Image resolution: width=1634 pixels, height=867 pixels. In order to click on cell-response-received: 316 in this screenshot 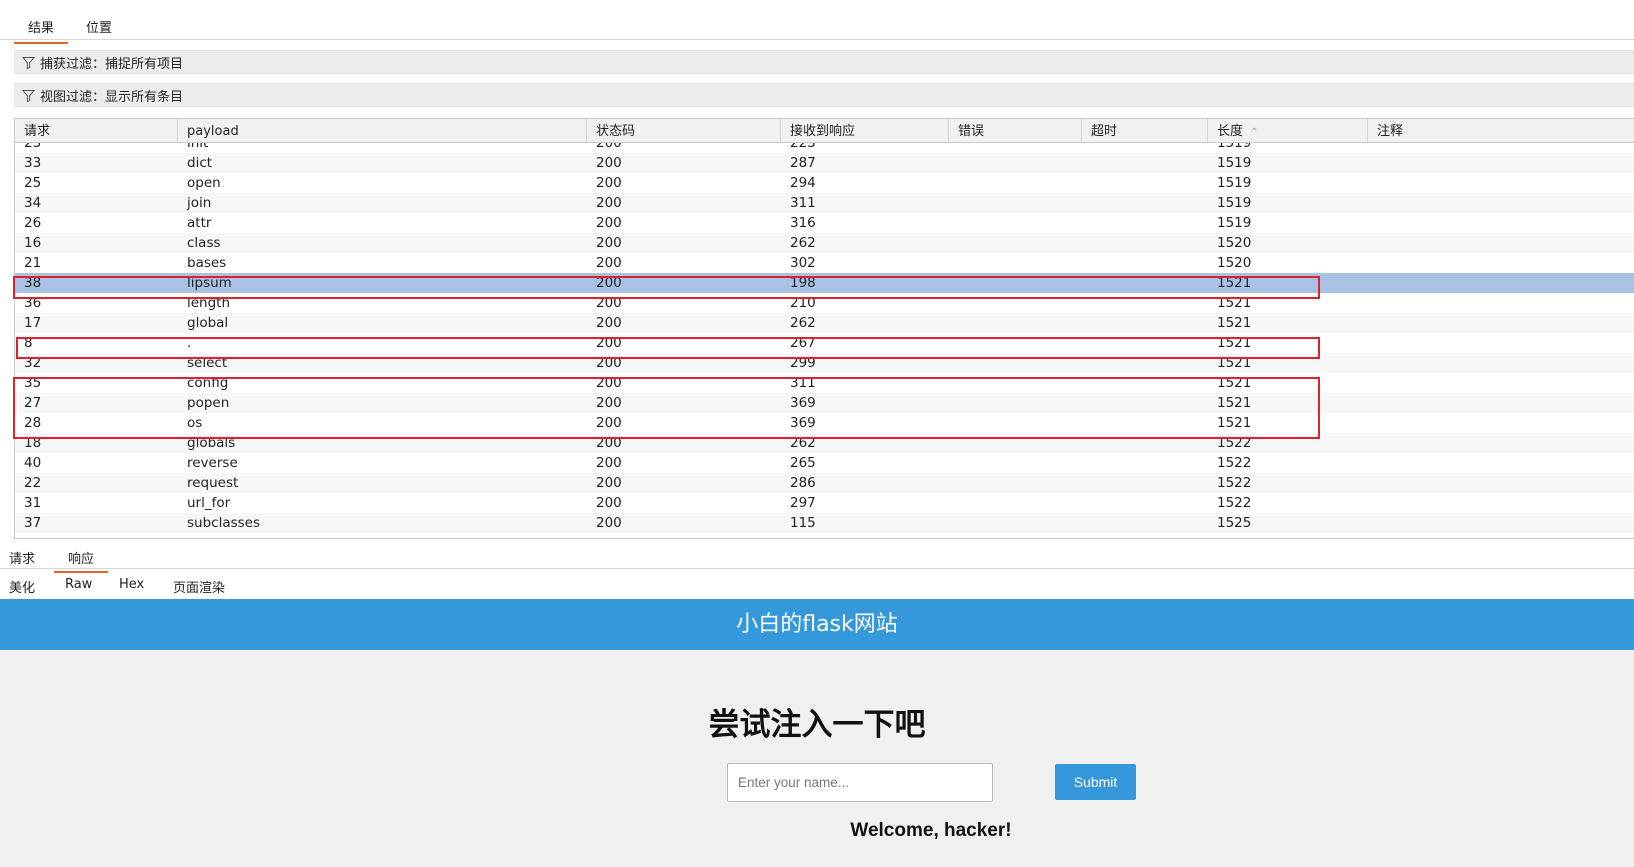, I will do `click(803, 223)`.